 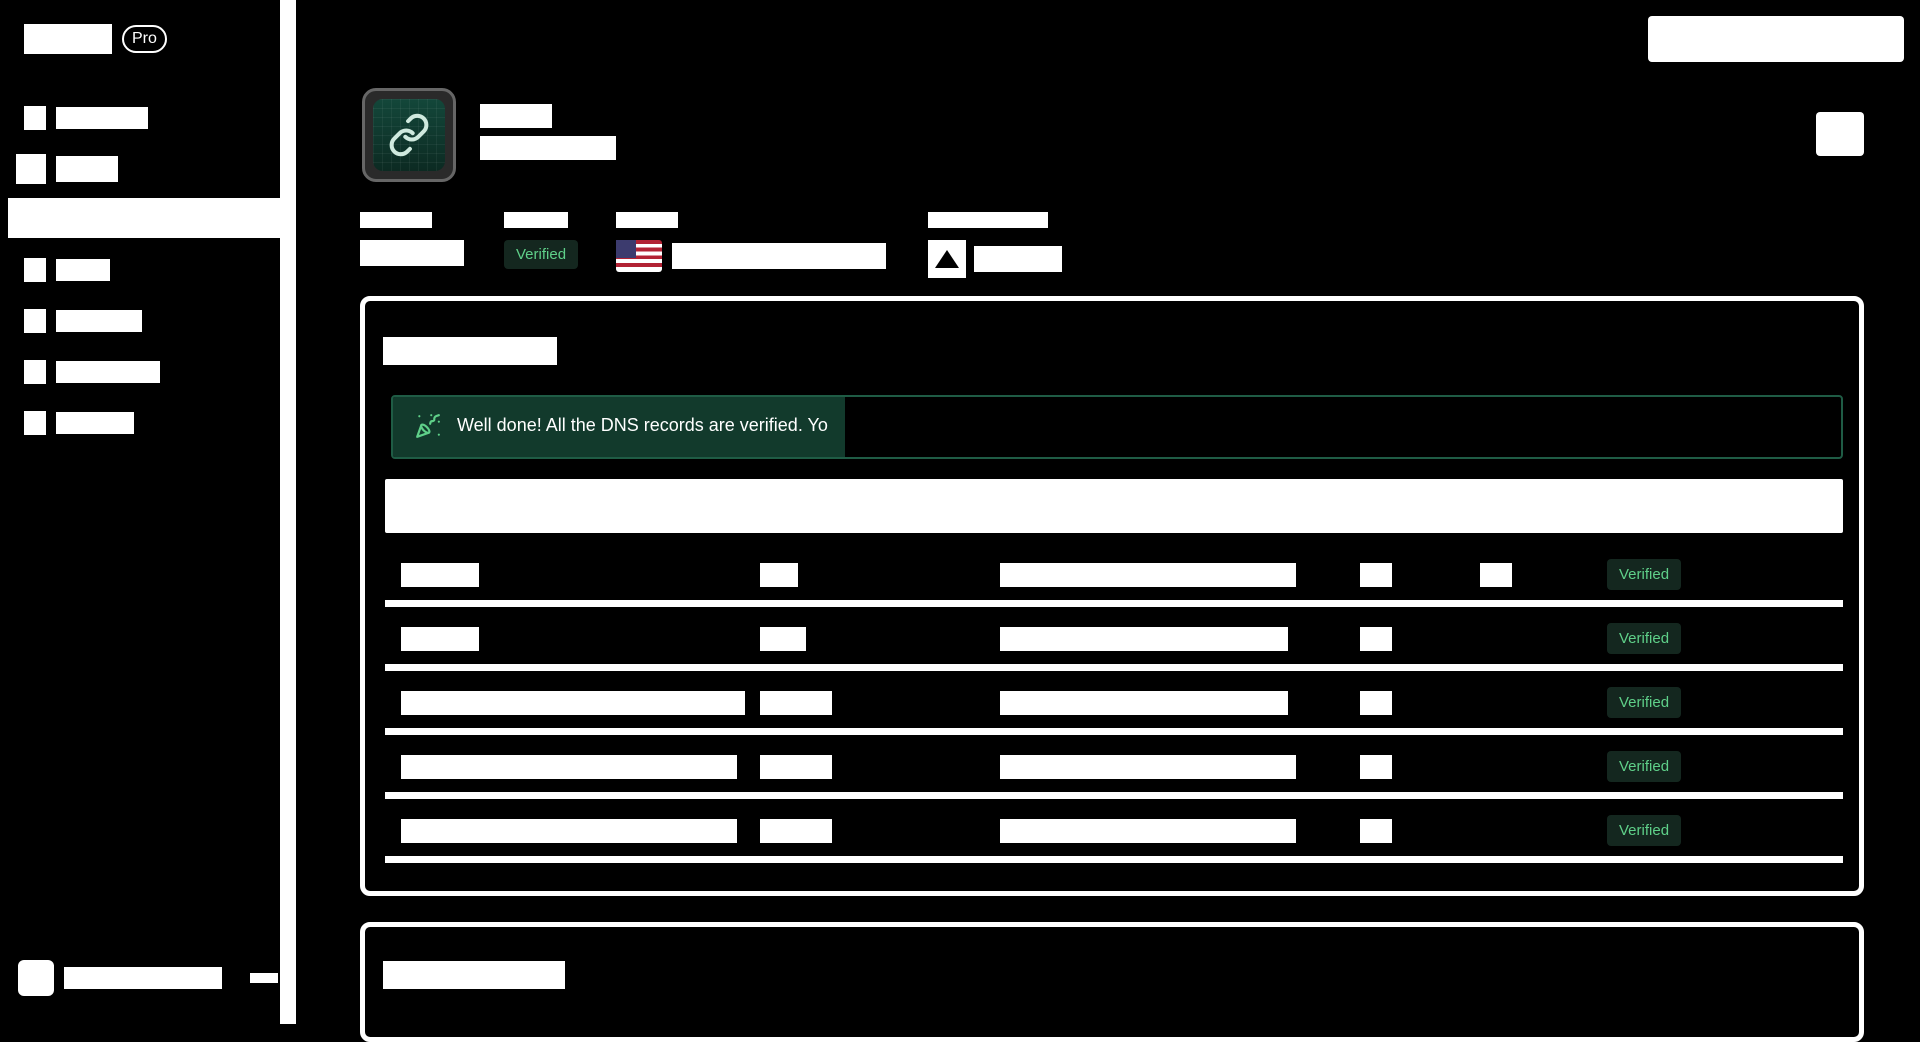 I want to click on meta-status: Verified, so click(x=541, y=240).